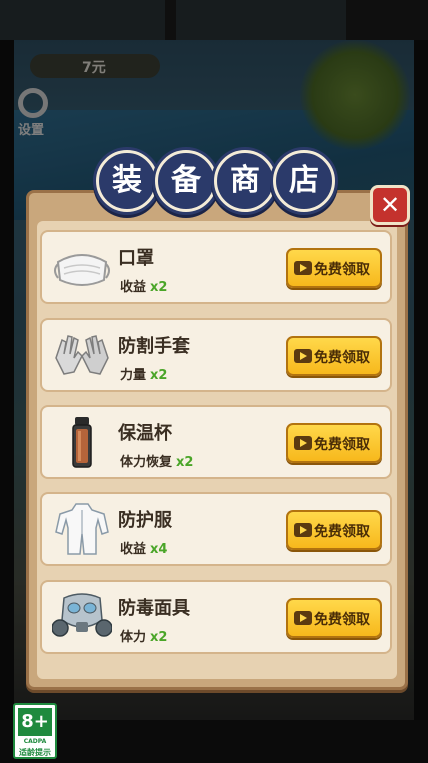  What do you see at coordinates (133, 637) in the screenshot?
I see `stat-label: 体力` at bounding box center [133, 637].